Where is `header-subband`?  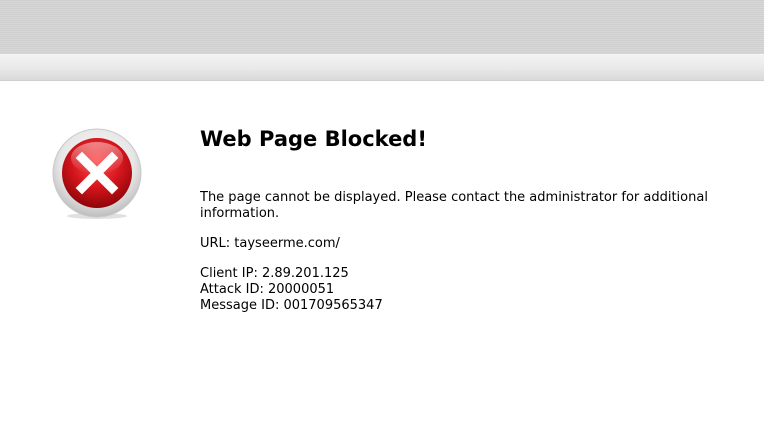 header-subband is located at coordinates (382, 67).